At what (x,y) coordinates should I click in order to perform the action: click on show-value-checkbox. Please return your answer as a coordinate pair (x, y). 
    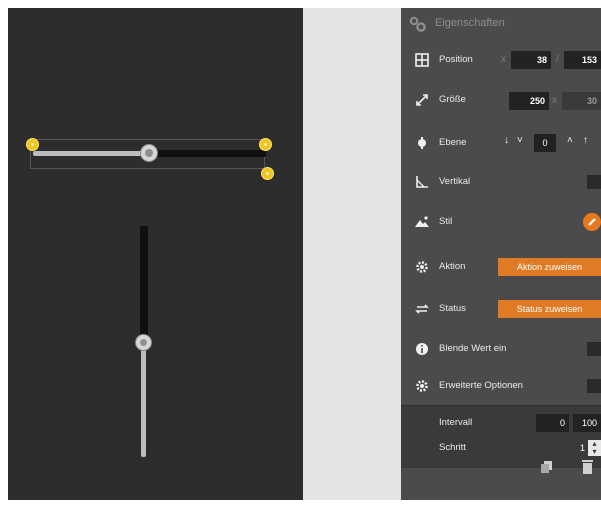
    Looking at the image, I should click on (594, 349).